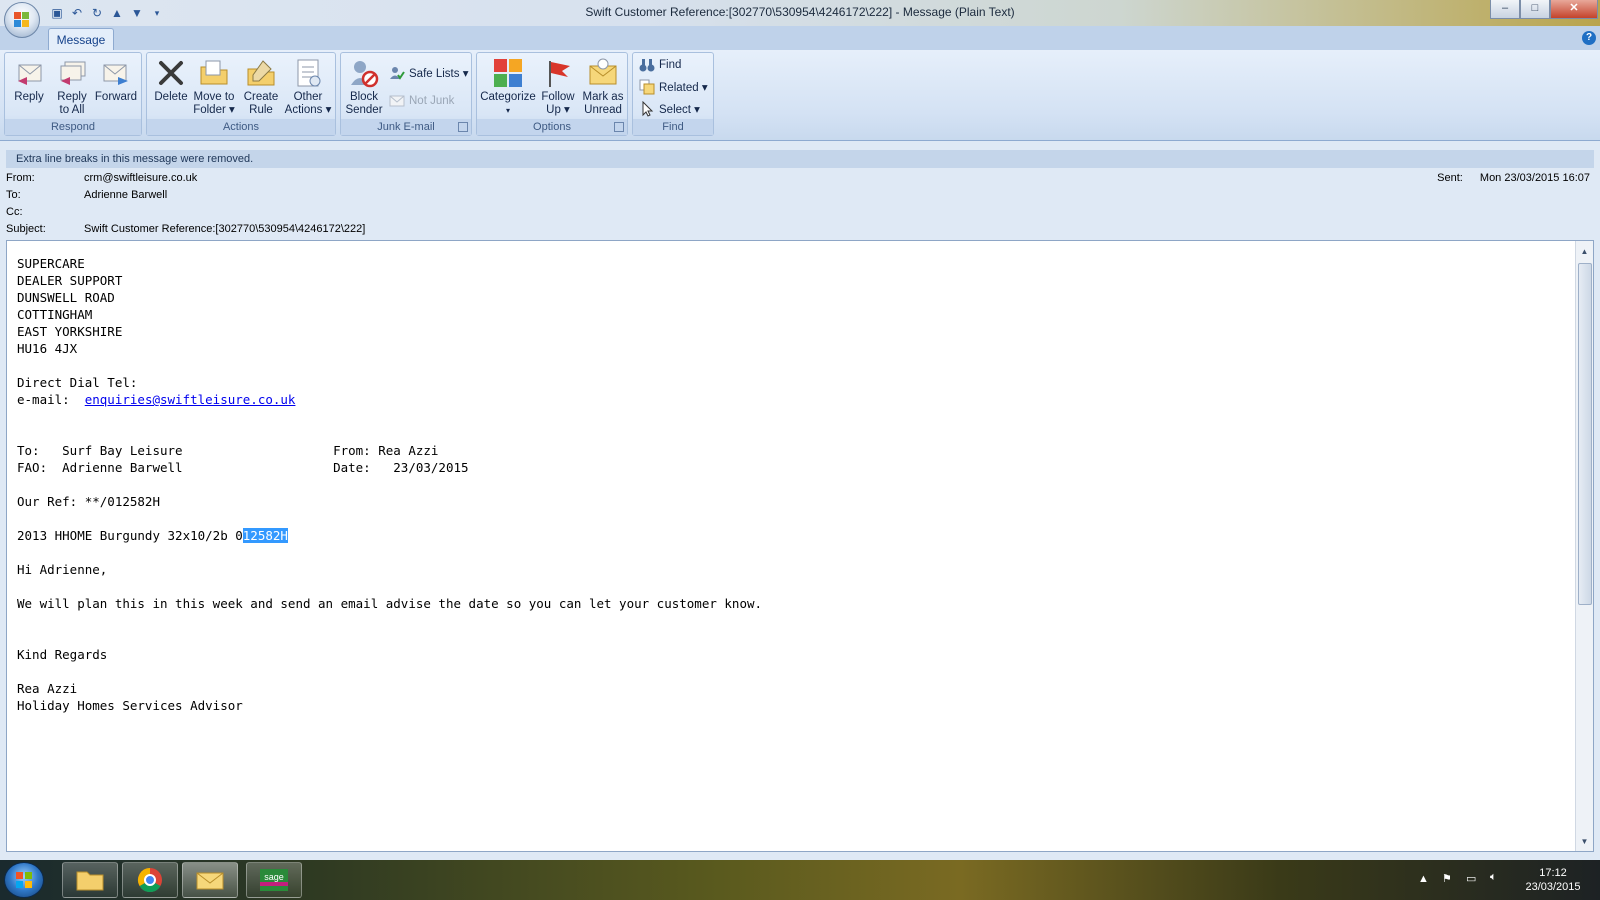  I want to click on clock-time: 17:12, so click(1553, 873).